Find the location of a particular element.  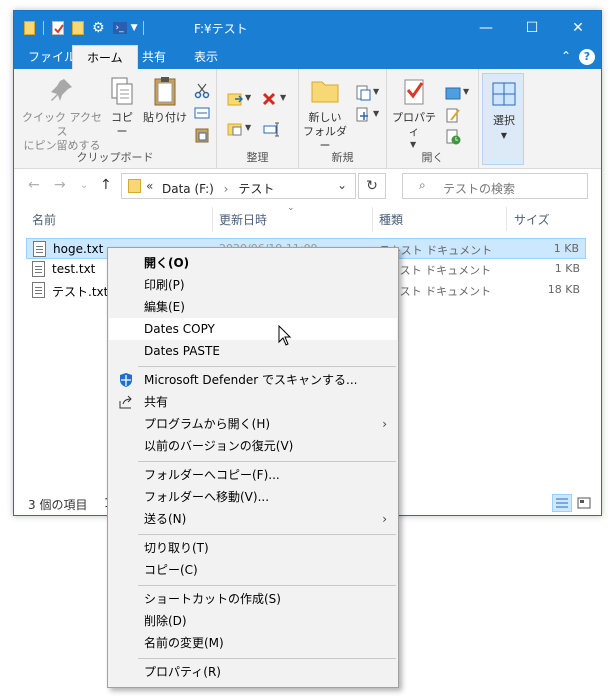

refresh-button: ↻ is located at coordinates (372, 186).